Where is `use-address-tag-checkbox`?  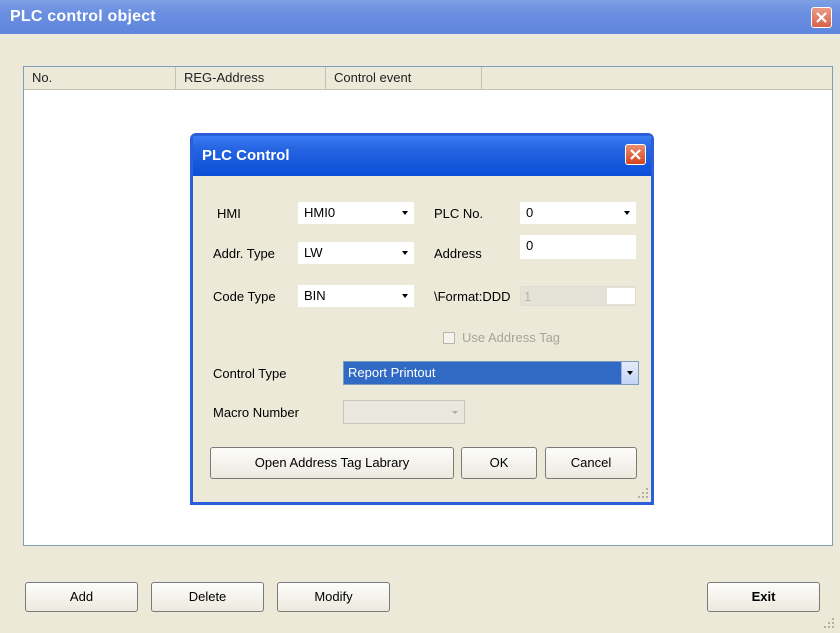
use-address-tag-checkbox is located at coordinates (449, 338).